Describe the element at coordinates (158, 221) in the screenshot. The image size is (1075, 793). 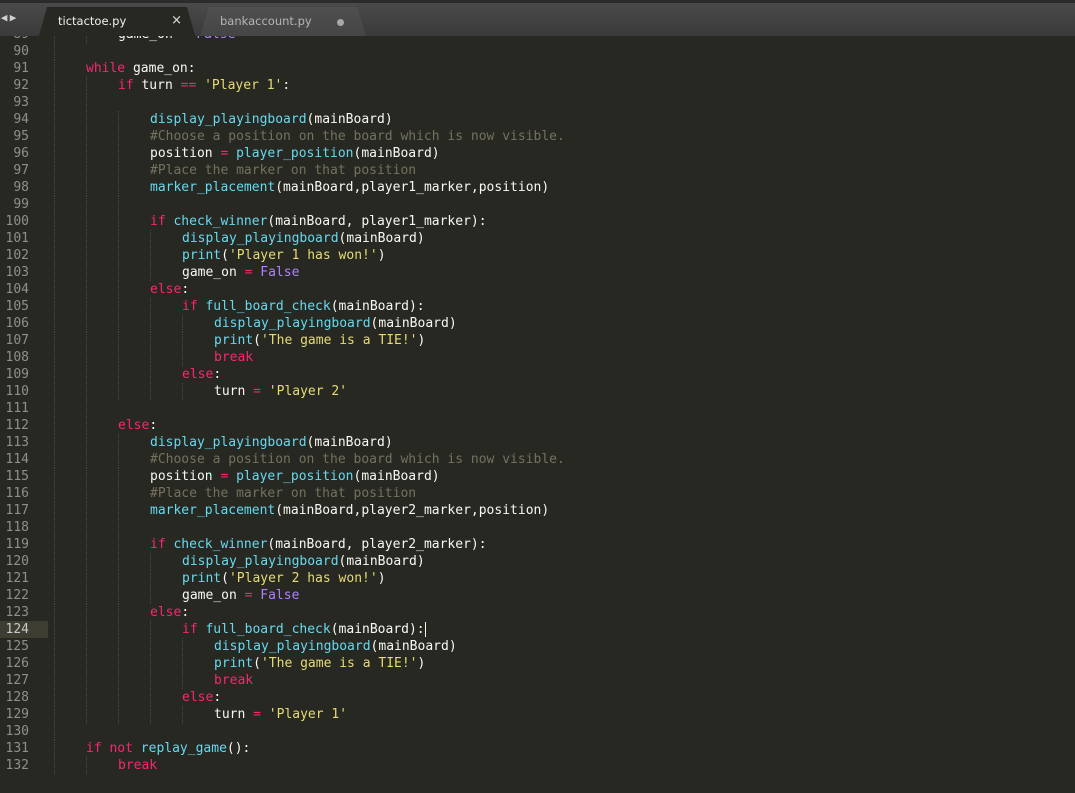
I see `code-token: if` at that location.